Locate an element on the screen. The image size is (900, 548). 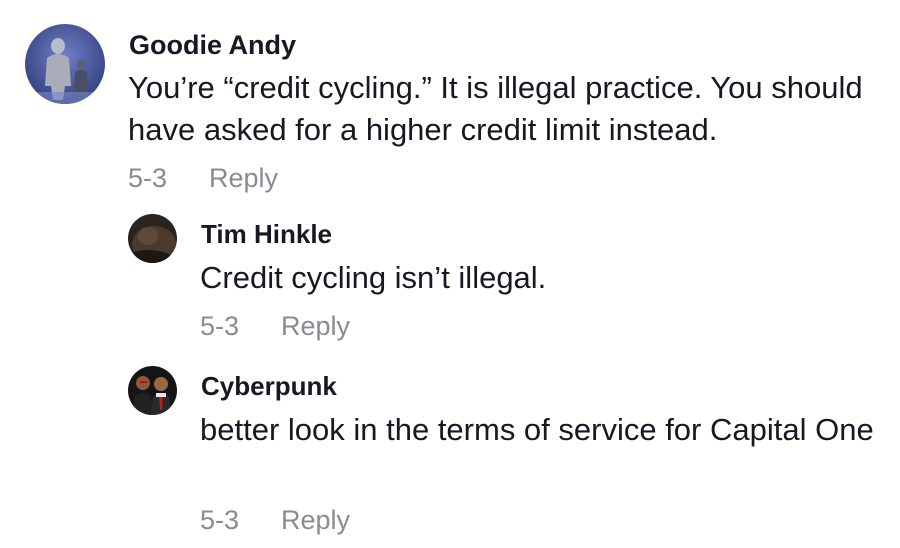
dark-photo-avatar-icon is located at coordinates (152, 238).